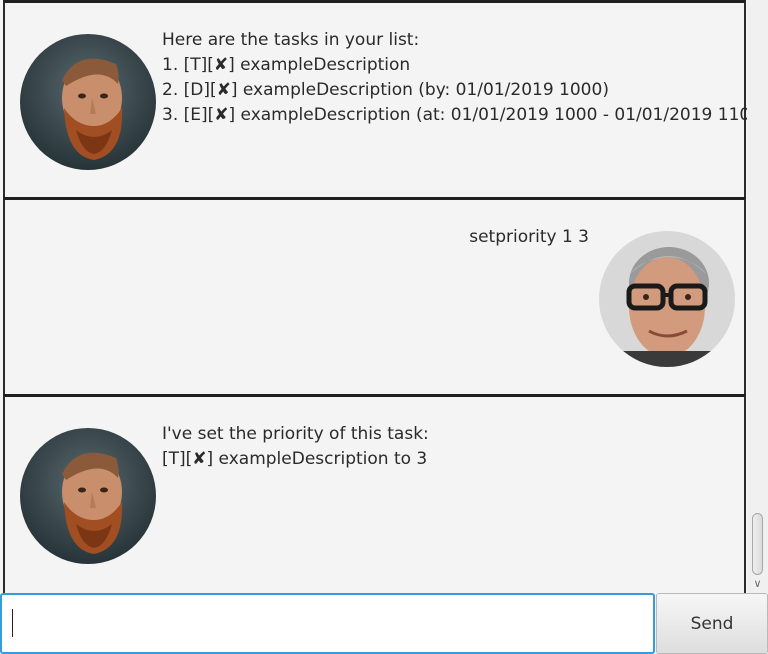 The image size is (768, 654). I want to click on user-message: setpriority 1 3, so click(529, 237).